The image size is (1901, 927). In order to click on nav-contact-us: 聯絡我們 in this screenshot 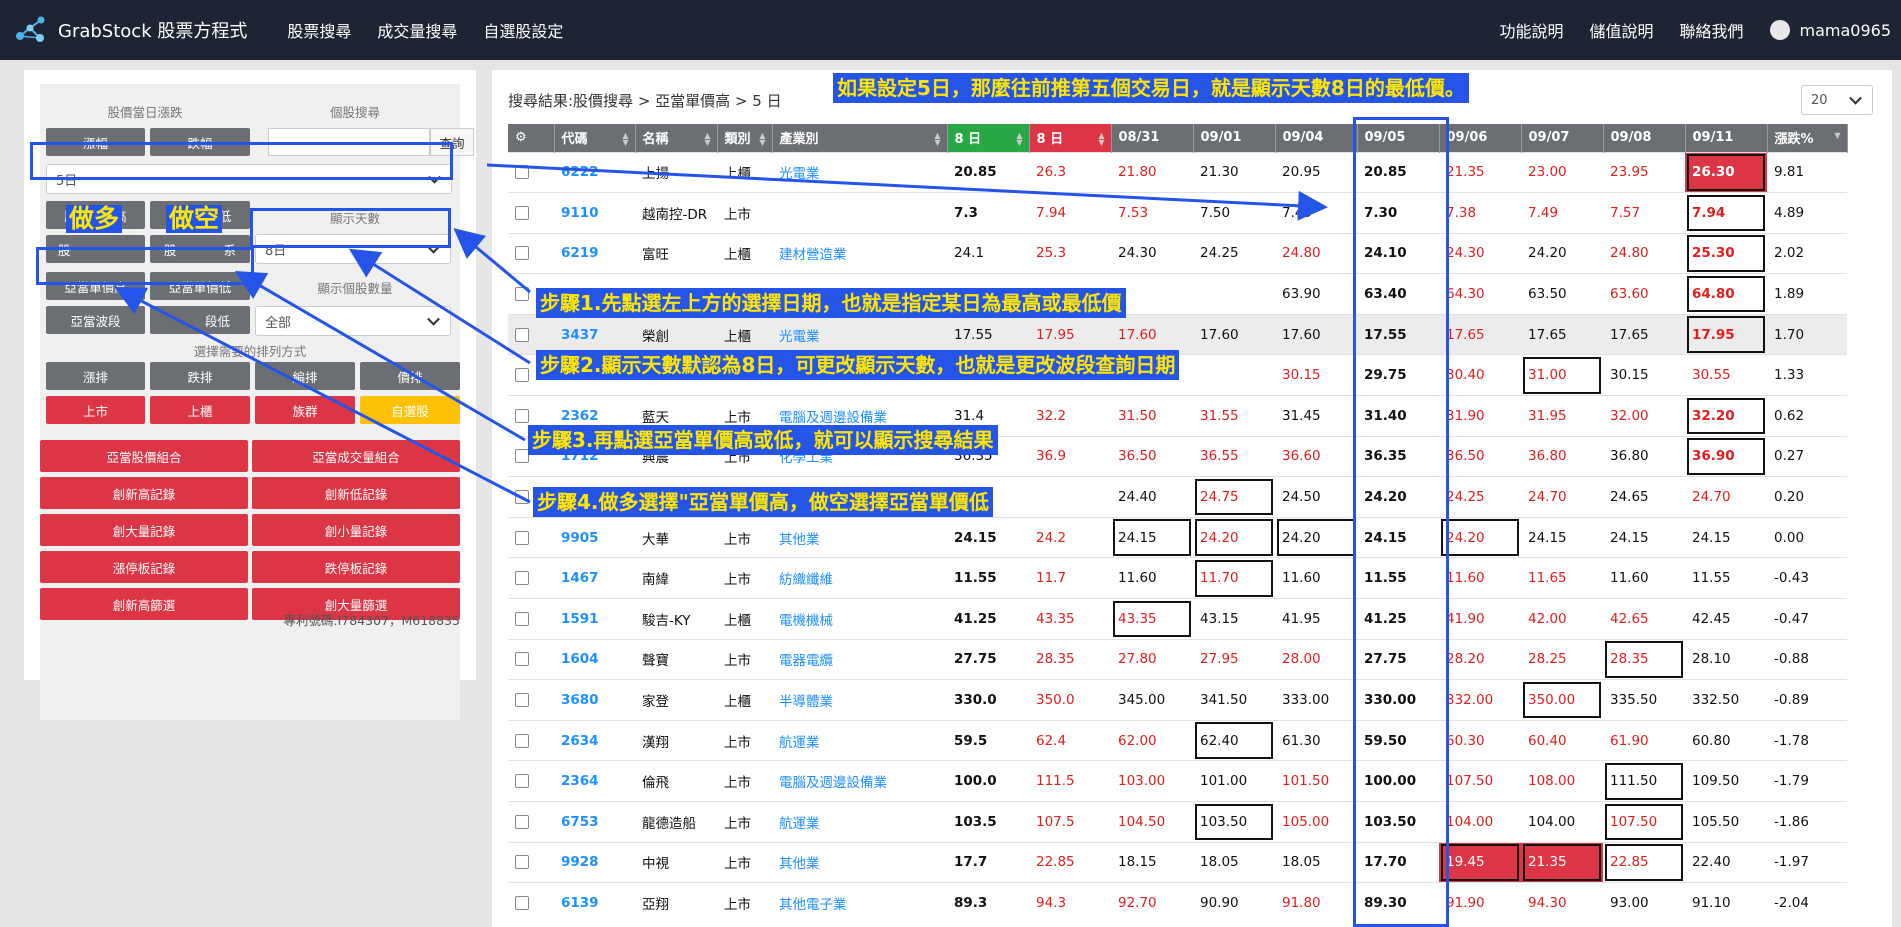, I will do `click(1711, 30)`.